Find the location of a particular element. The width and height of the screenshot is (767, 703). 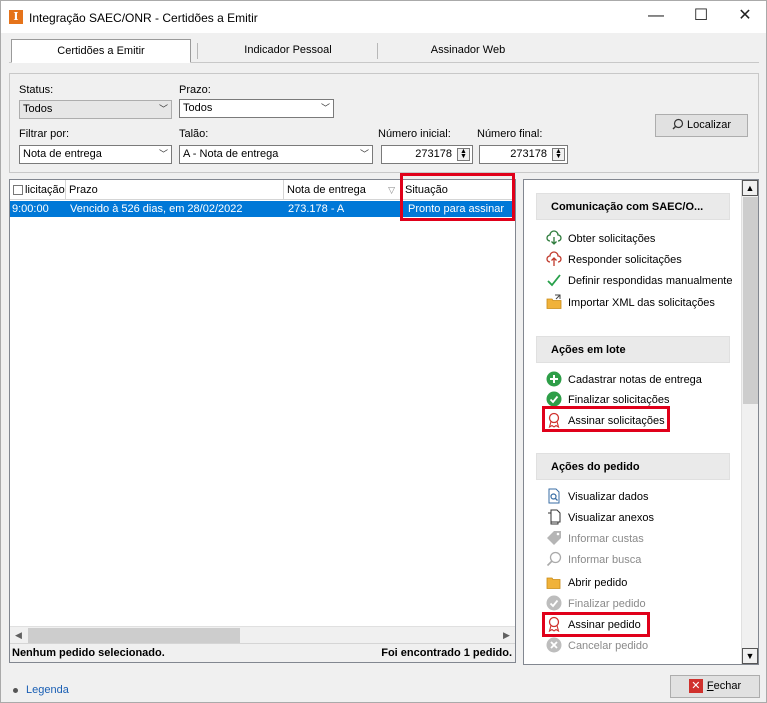

horizontal-scrollbar: ◀ ▶ is located at coordinates (262, 634).